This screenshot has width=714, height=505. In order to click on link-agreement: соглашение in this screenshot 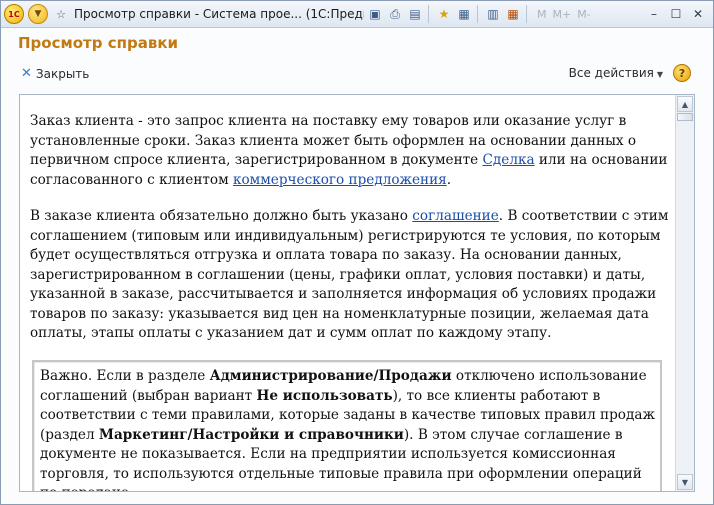, I will do `click(455, 216)`.